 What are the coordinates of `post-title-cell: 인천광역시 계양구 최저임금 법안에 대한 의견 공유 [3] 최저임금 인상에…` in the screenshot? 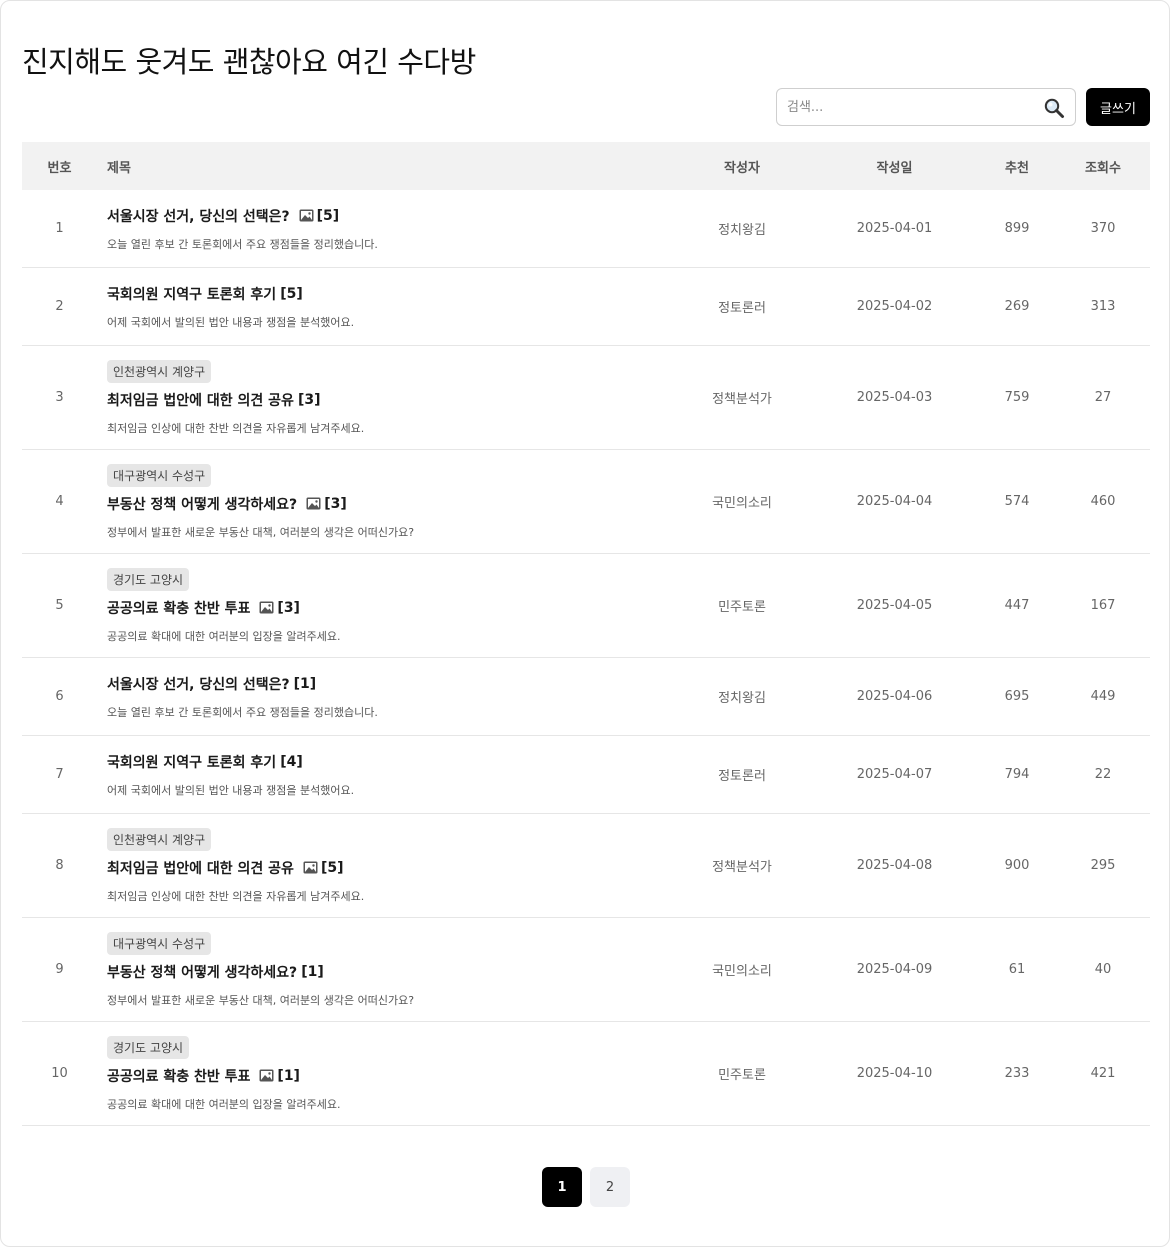 It's located at (382, 397).